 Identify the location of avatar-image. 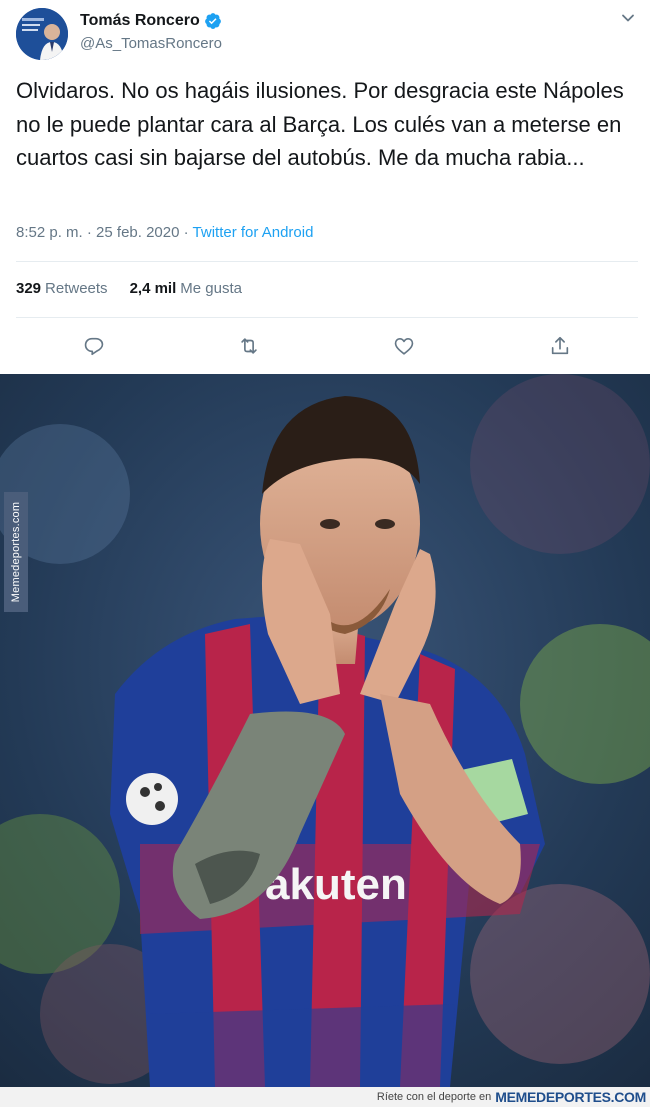
(42, 34).